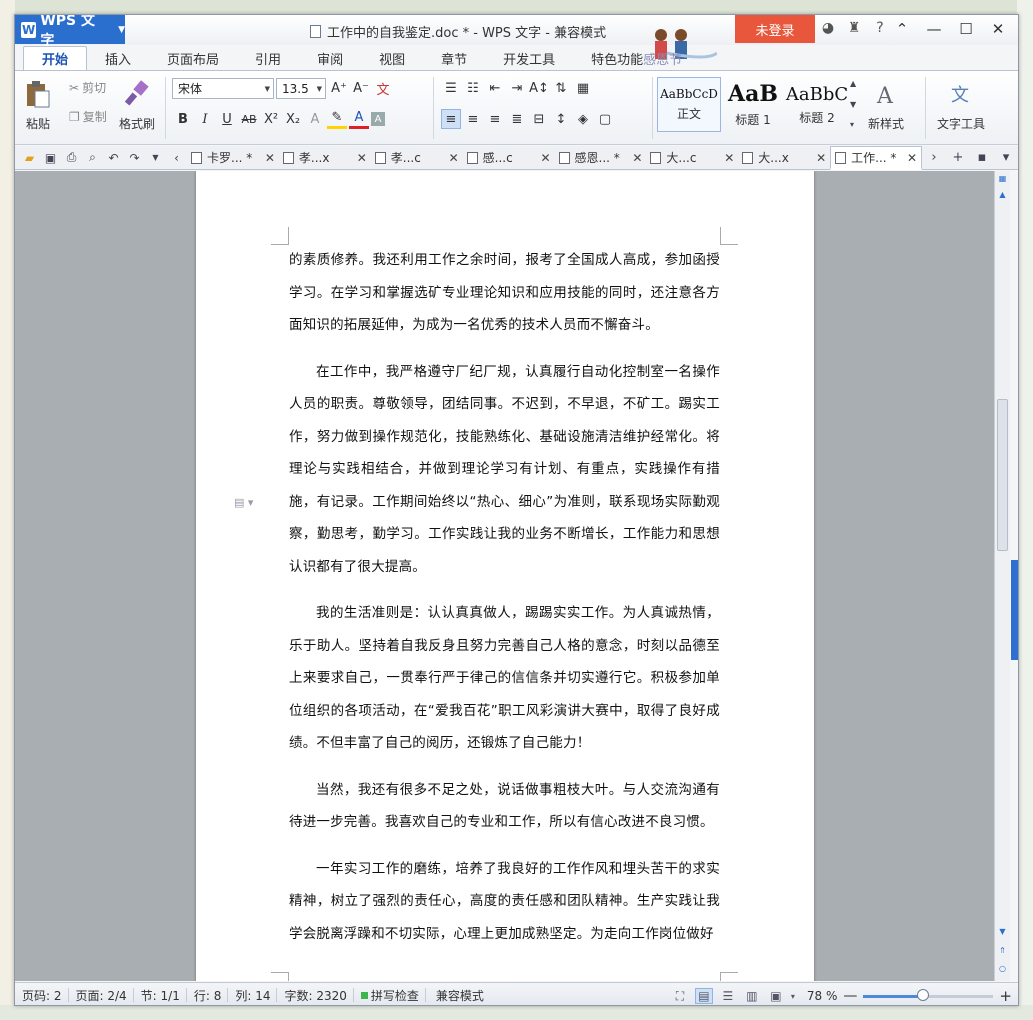 The width and height of the screenshot is (1033, 1020). What do you see at coordinates (315, 995) in the screenshot?
I see `status-word-count: 字数: 2320` at bounding box center [315, 995].